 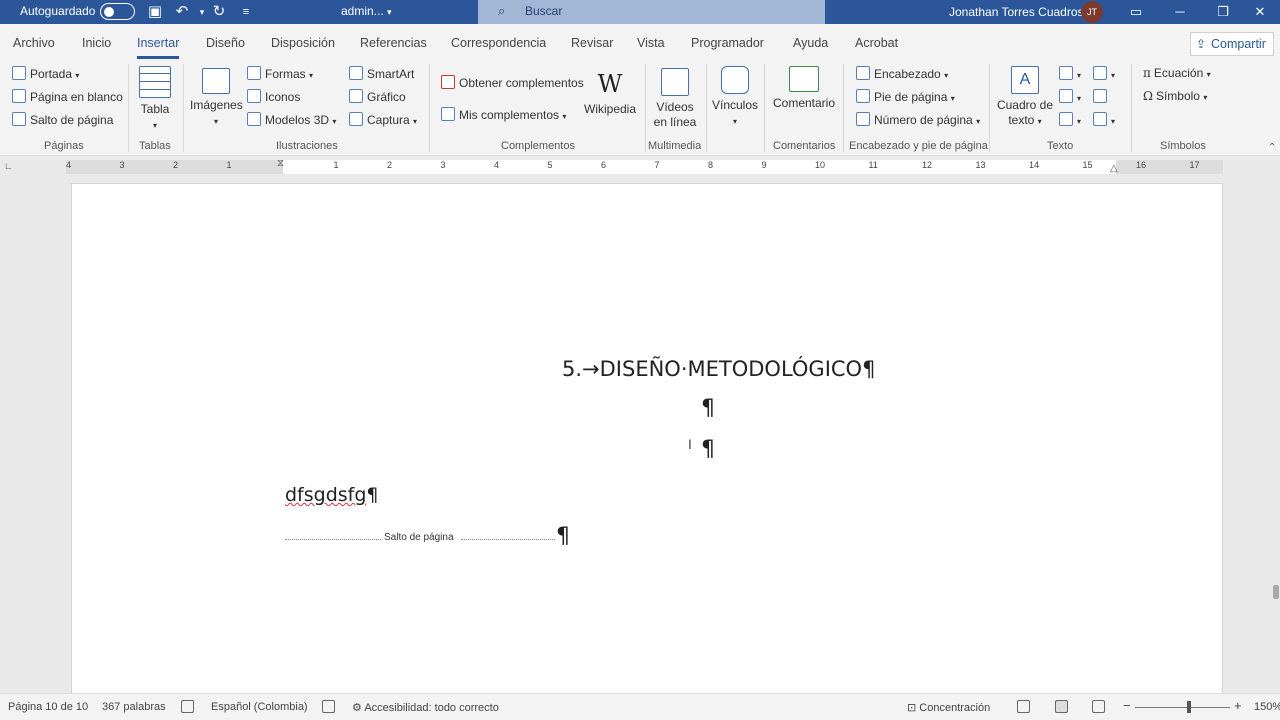 I want to click on focus-mode-button: ⊡ Concentración, so click(x=948, y=707).